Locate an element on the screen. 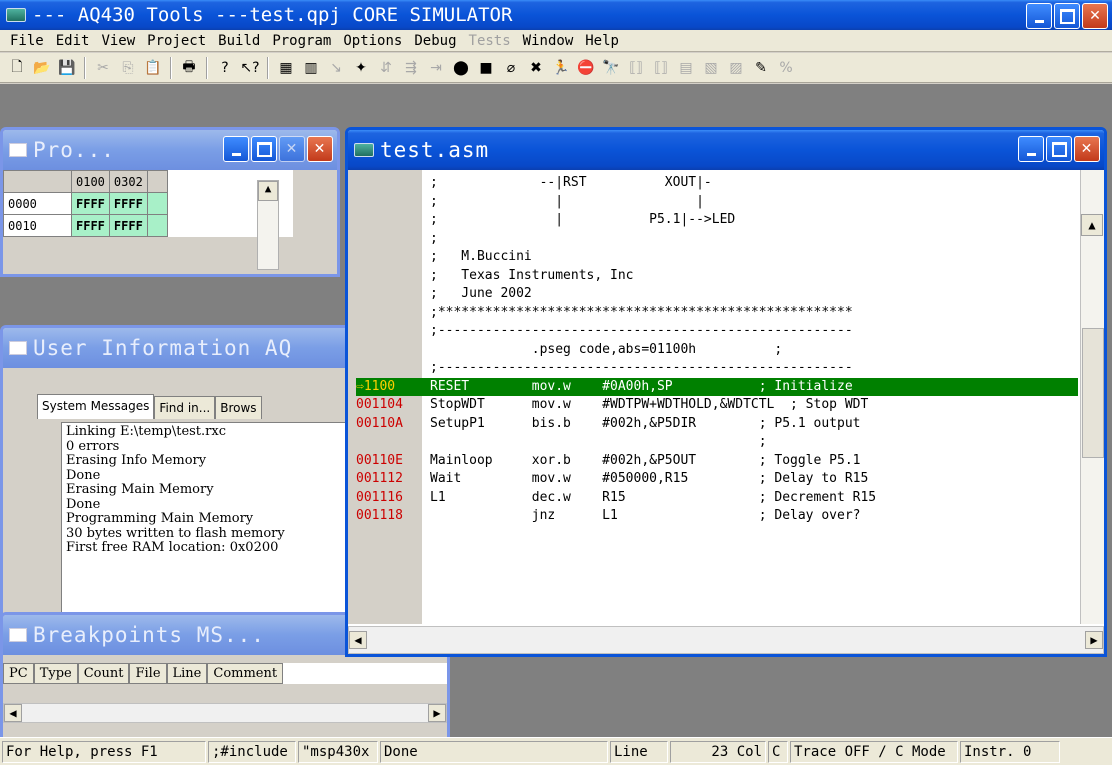 The image size is (1112, 765). current-code-line: ⇨1100 RESET mov.w #0A00h,SP ; Initialize is located at coordinates (717, 386).